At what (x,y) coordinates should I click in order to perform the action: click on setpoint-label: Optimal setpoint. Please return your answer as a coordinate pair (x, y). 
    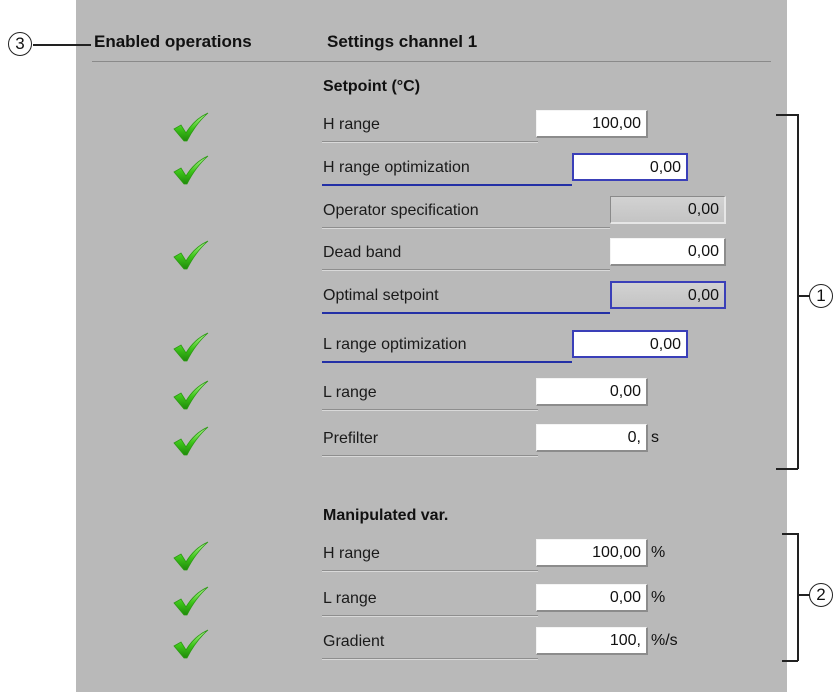
    Looking at the image, I should click on (381, 295).